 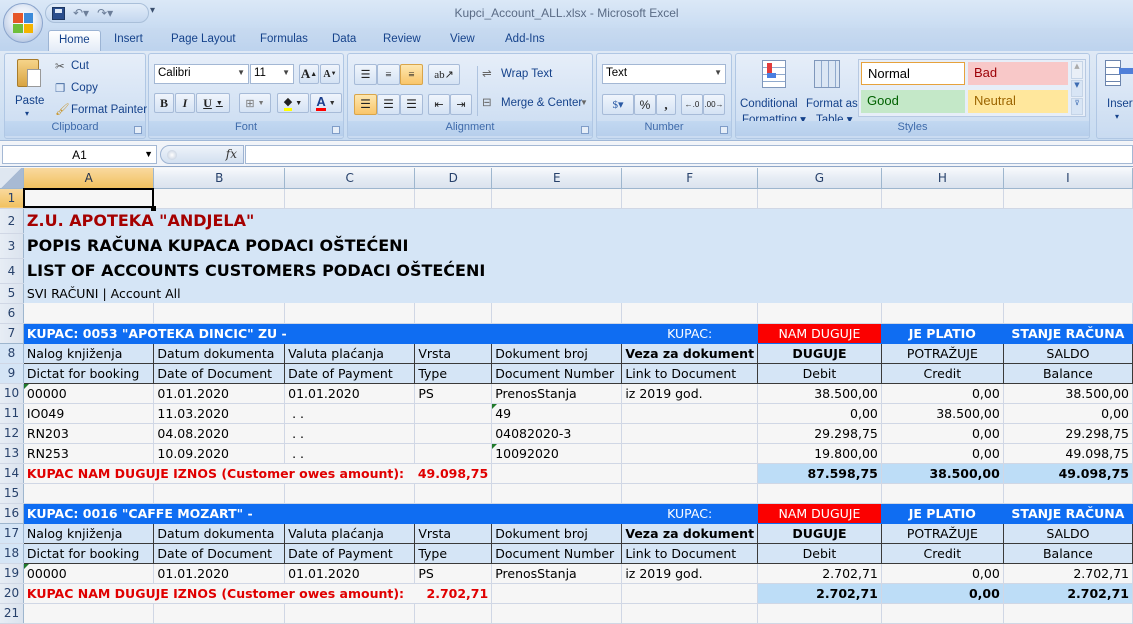 I want to click on underline-button: U ▼, so click(x=213, y=103).